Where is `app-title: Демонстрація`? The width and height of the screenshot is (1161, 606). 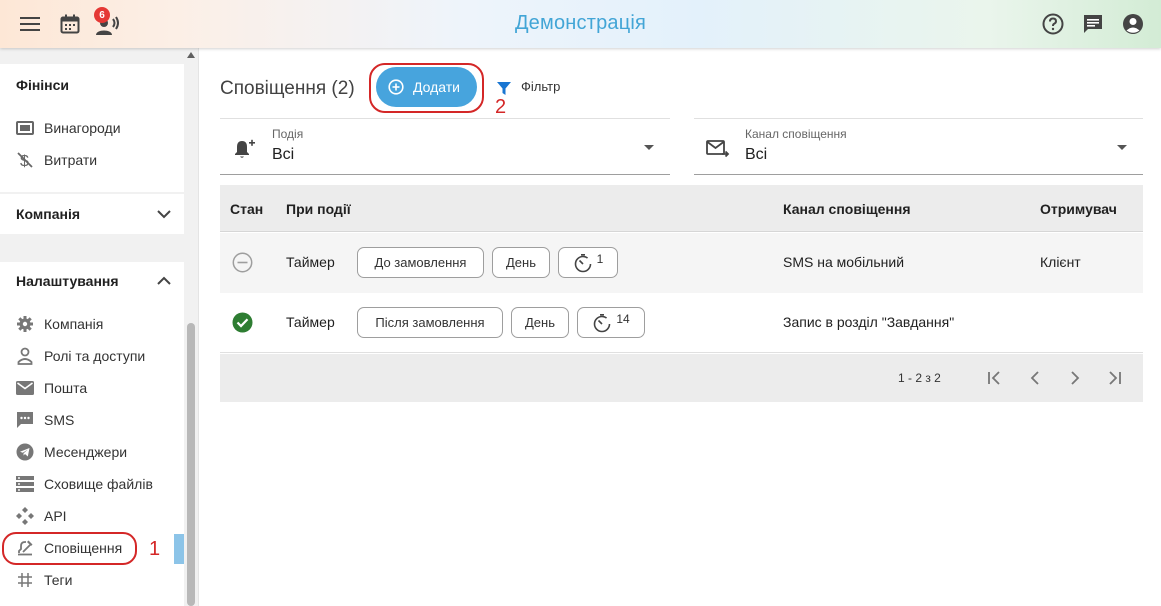 app-title: Демонстрація is located at coordinates (580, 23).